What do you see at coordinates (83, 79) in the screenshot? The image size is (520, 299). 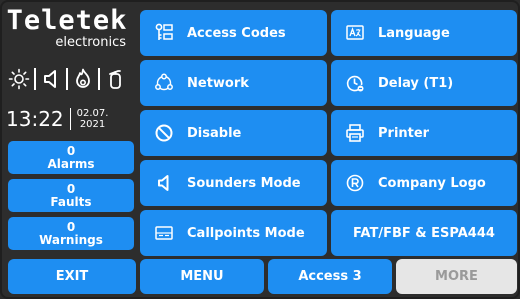 I see `flame-icon` at bounding box center [83, 79].